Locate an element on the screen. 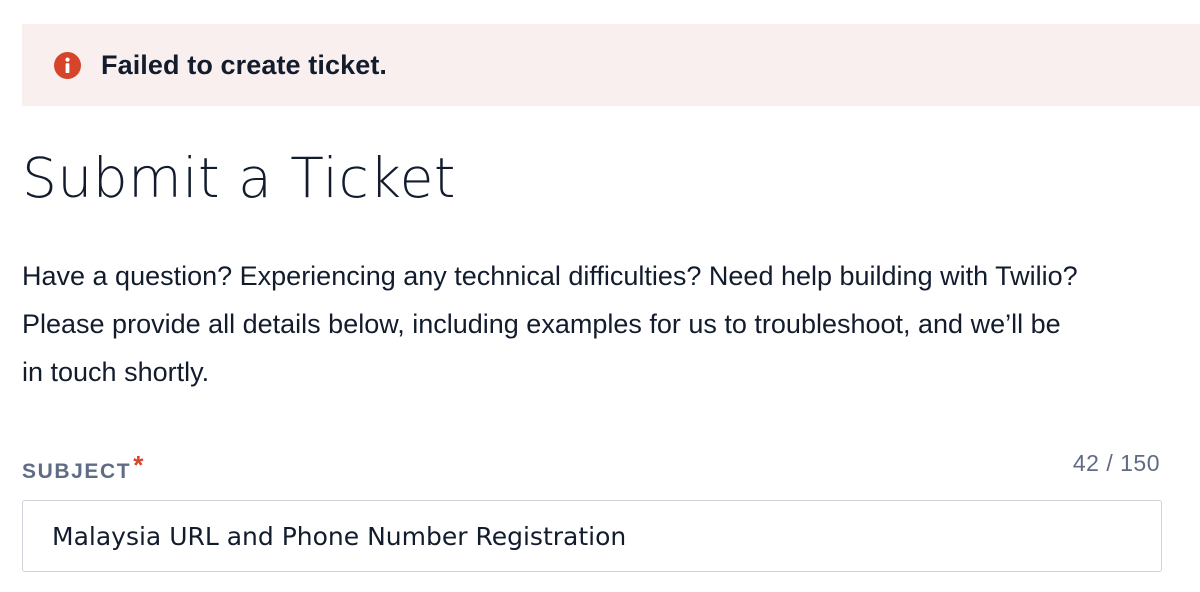 The image size is (1200, 592). required-indicator: * is located at coordinates (139, 465).